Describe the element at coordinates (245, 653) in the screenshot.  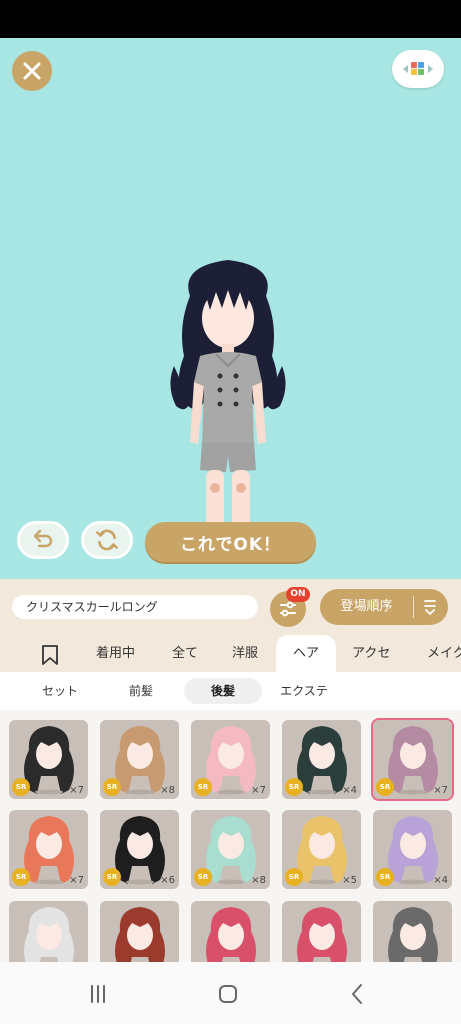
I see `tab-clothes: 洋服` at that location.